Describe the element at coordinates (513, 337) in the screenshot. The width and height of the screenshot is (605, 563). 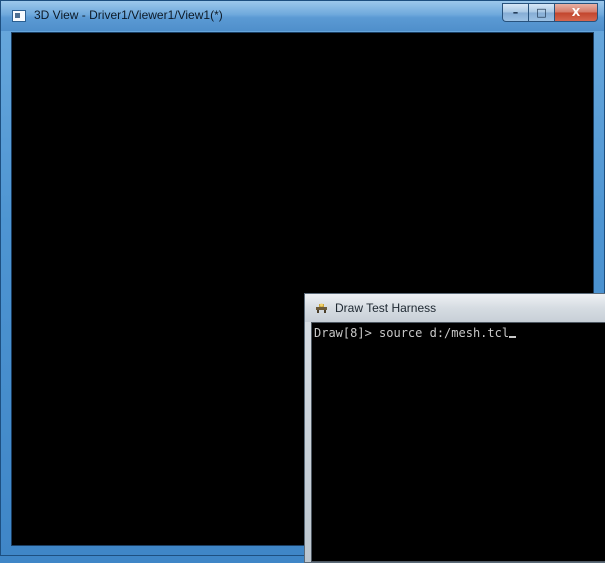
I see `text-cursor` at that location.